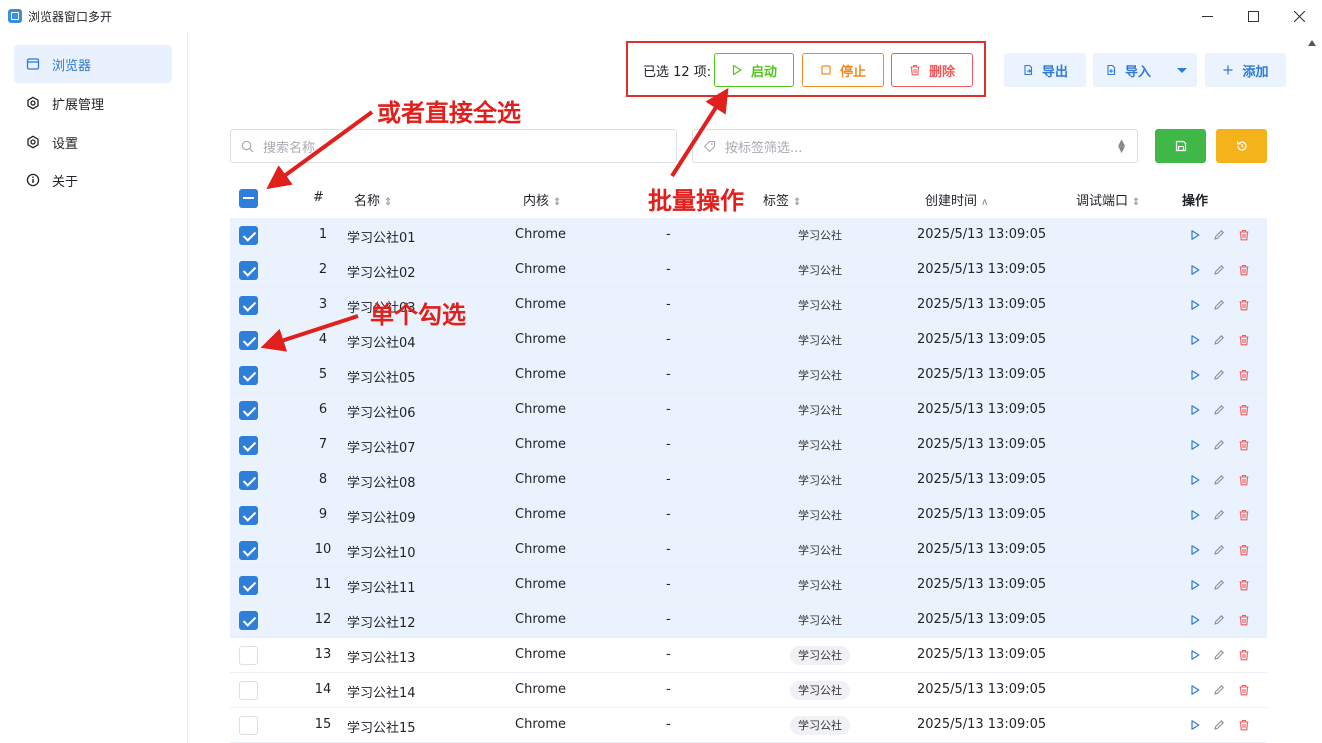 The width and height of the screenshot is (1322, 743). What do you see at coordinates (1045, 70) in the screenshot?
I see `export-button: 导出` at bounding box center [1045, 70].